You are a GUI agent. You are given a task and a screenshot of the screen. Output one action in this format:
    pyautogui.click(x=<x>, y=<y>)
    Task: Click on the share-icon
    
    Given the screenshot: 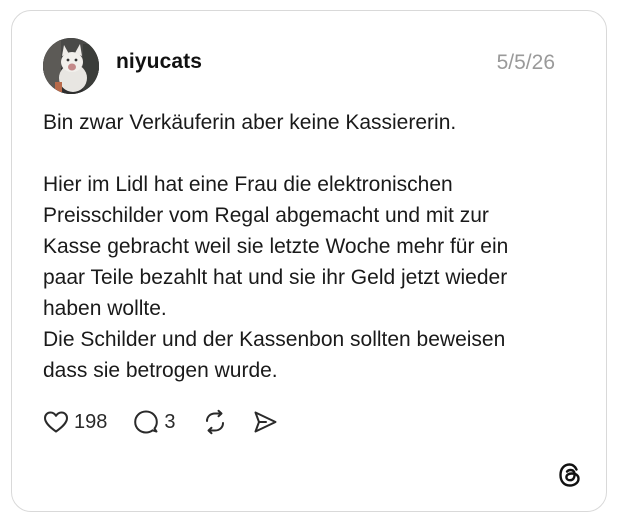 What is the action you would take?
    pyautogui.click(x=265, y=422)
    